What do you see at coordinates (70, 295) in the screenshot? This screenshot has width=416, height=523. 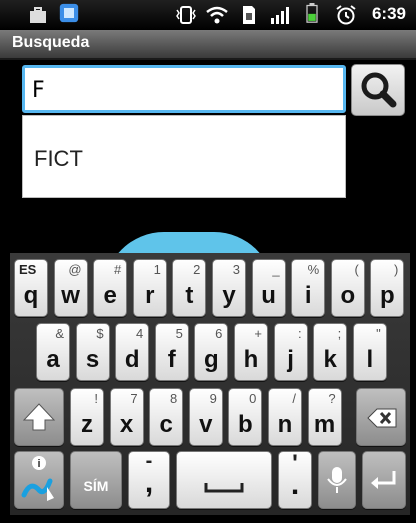 I see `key-label: w` at bounding box center [70, 295].